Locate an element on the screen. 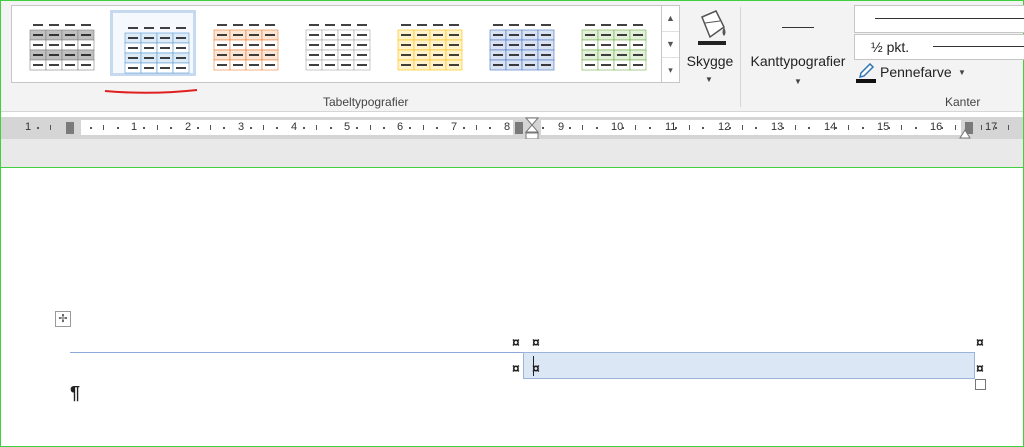  hanging-indent-marker is located at coordinates (532, 129).